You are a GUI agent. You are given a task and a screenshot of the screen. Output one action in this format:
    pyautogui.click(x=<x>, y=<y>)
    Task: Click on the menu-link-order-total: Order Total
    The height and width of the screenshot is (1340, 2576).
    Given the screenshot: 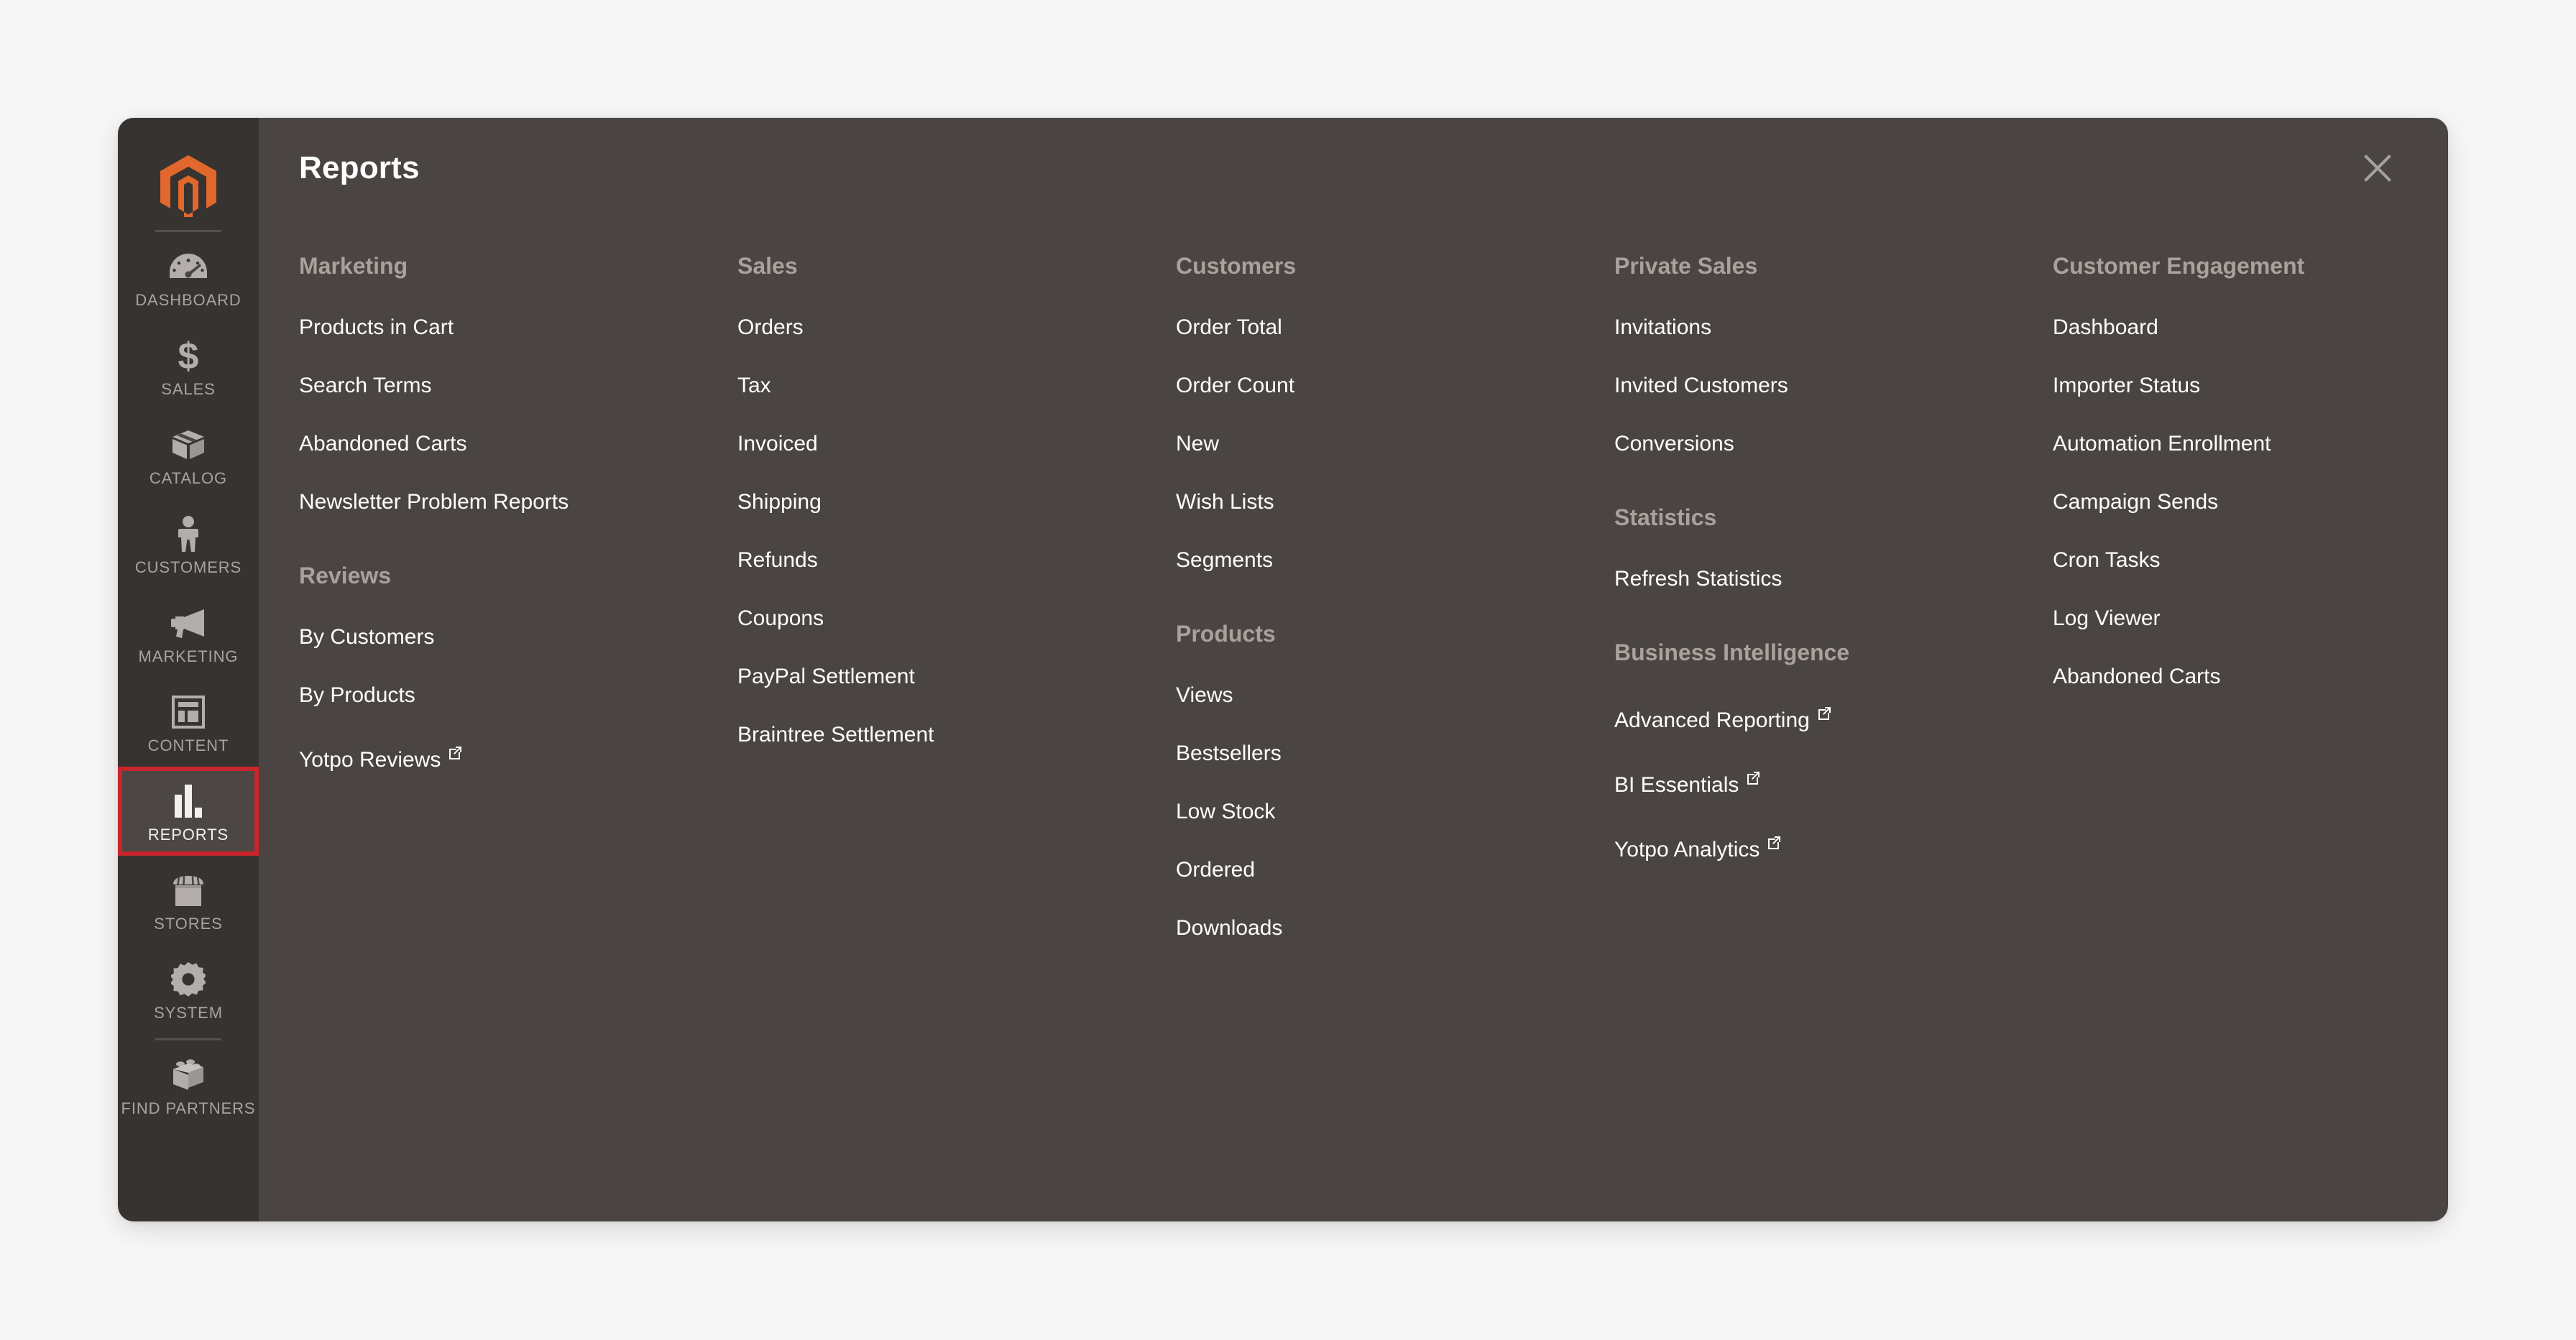 What is the action you would take?
    pyautogui.click(x=1395, y=327)
    